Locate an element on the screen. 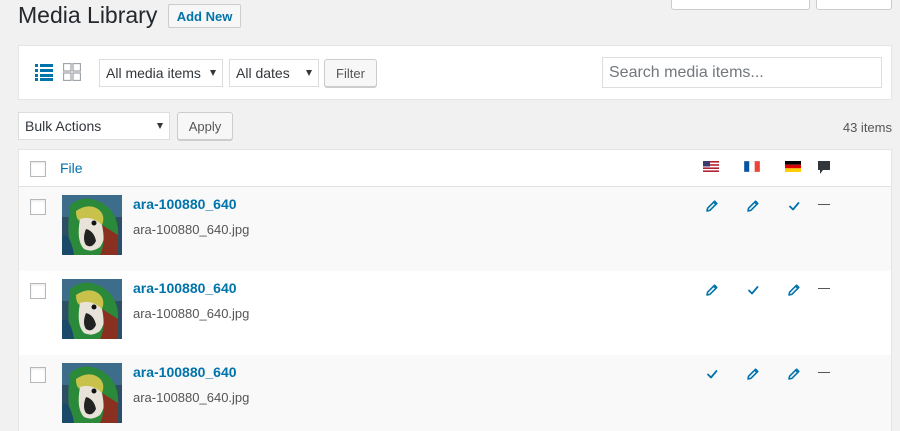 The width and height of the screenshot is (900, 431). search-input is located at coordinates (742, 72).